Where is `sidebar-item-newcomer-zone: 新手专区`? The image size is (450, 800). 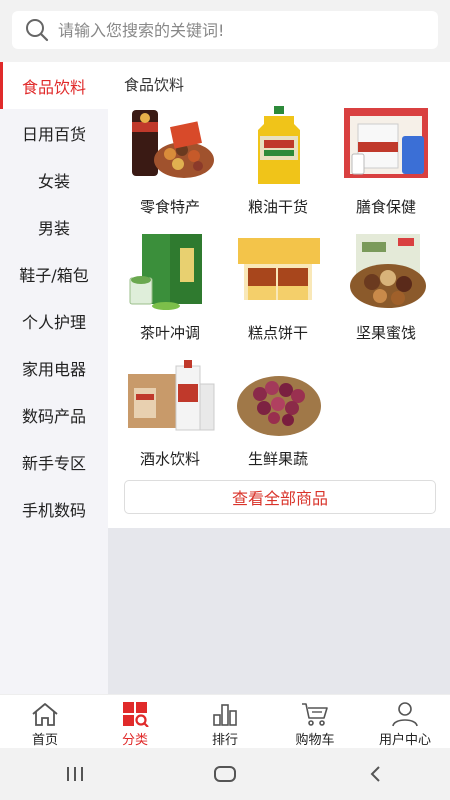 sidebar-item-newcomer-zone: 新手专区 is located at coordinates (54, 461).